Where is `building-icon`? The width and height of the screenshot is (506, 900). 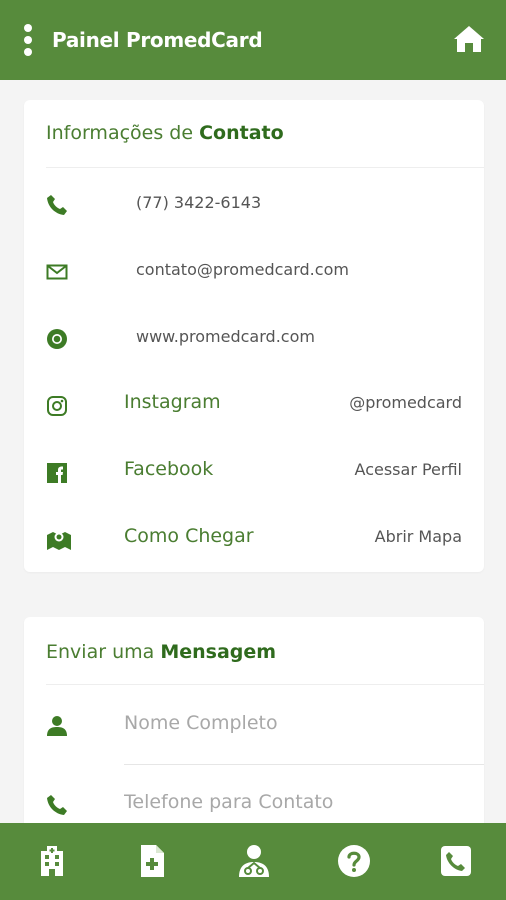
building-icon is located at coordinates (52, 861).